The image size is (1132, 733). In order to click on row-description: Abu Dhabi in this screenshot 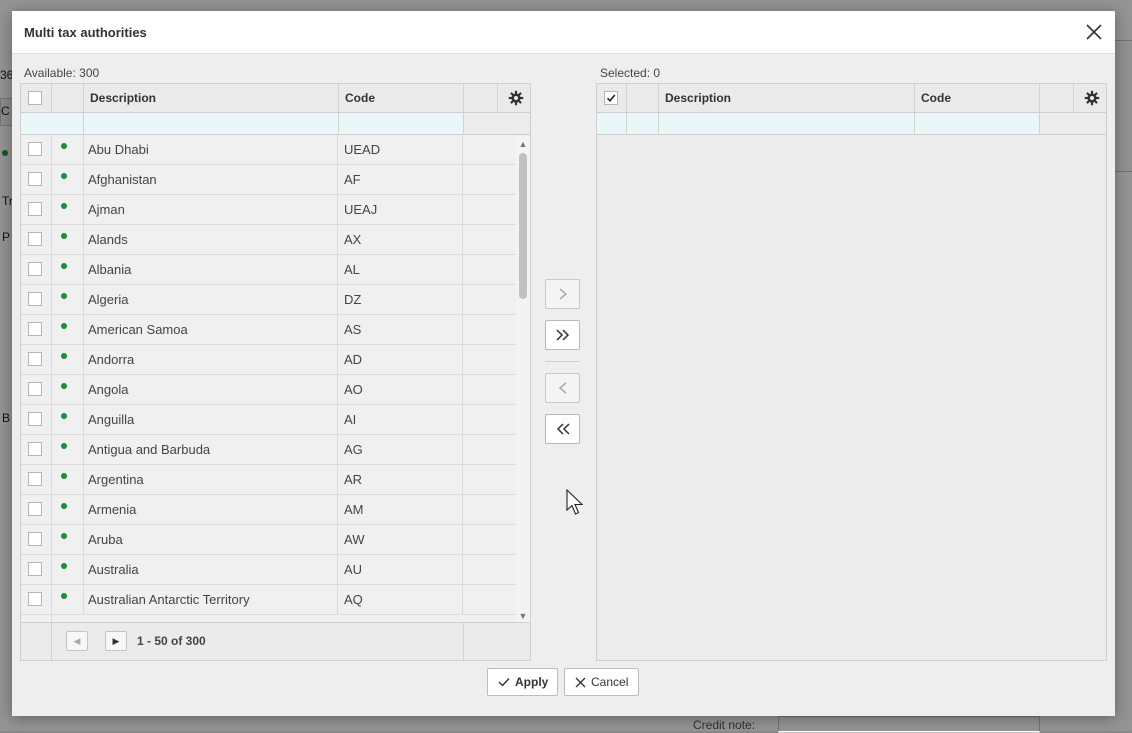, I will do `click(210, 149)`.